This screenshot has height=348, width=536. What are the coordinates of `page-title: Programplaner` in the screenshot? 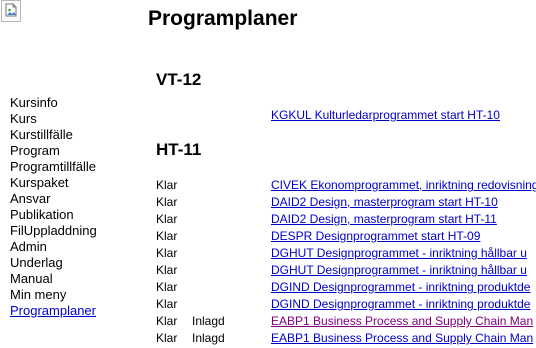 It's located at (223, 18).